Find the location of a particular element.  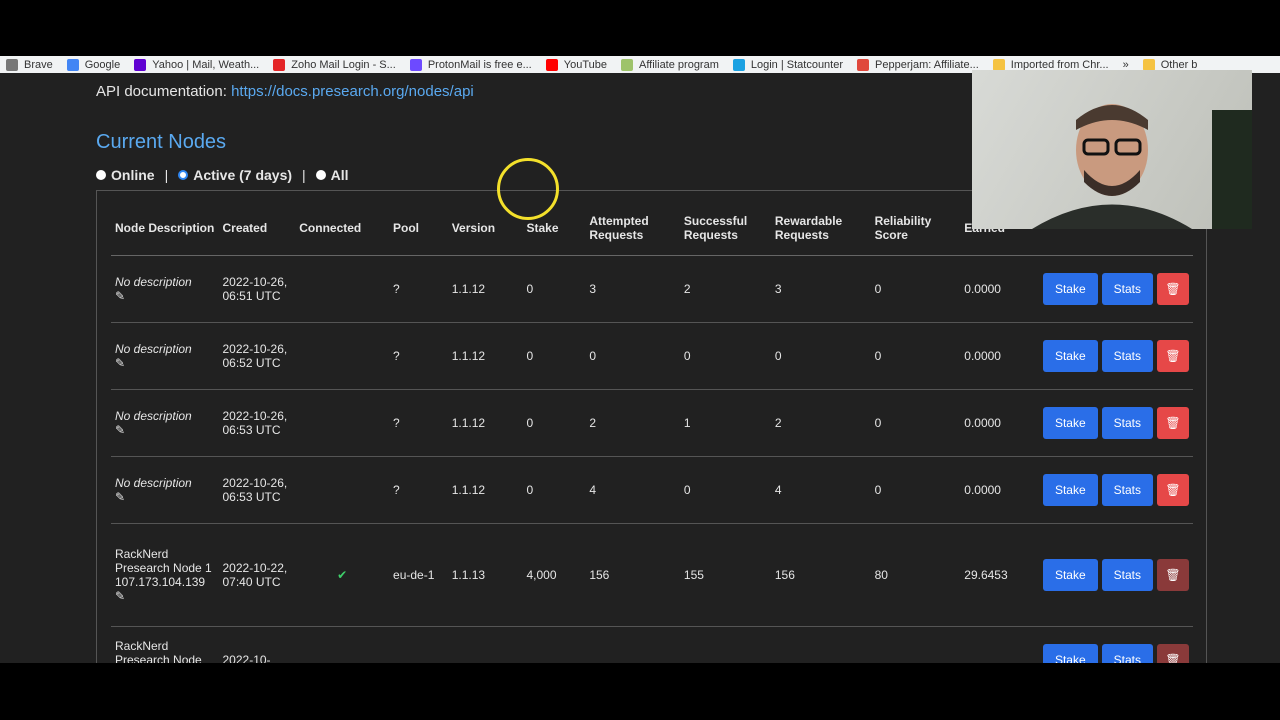

attempted-cell: 0 is located at coordinates (592, 355).